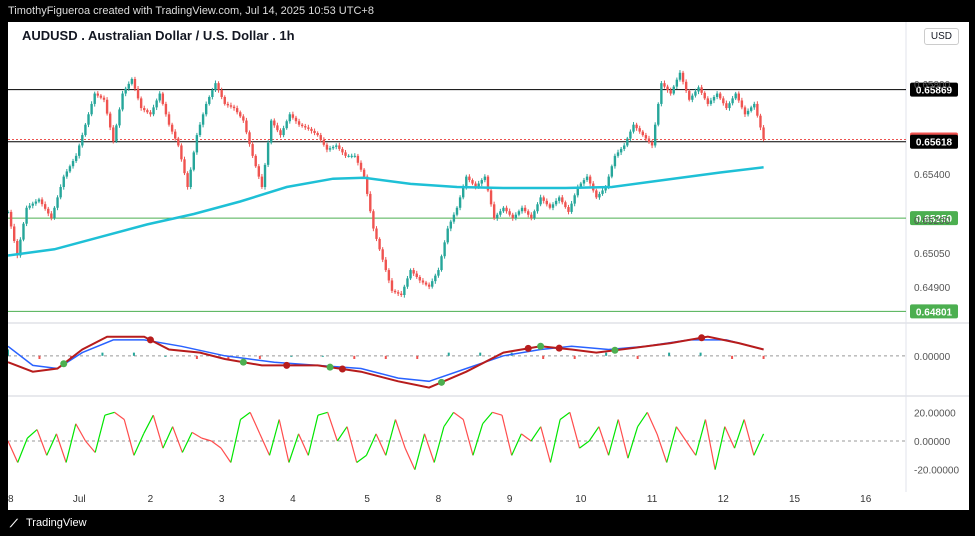 This screenshot has width=975, height=536. Describe the element at coordinates (222, 499) in the screenshot. I see `time-axis-label: 3` at that location.